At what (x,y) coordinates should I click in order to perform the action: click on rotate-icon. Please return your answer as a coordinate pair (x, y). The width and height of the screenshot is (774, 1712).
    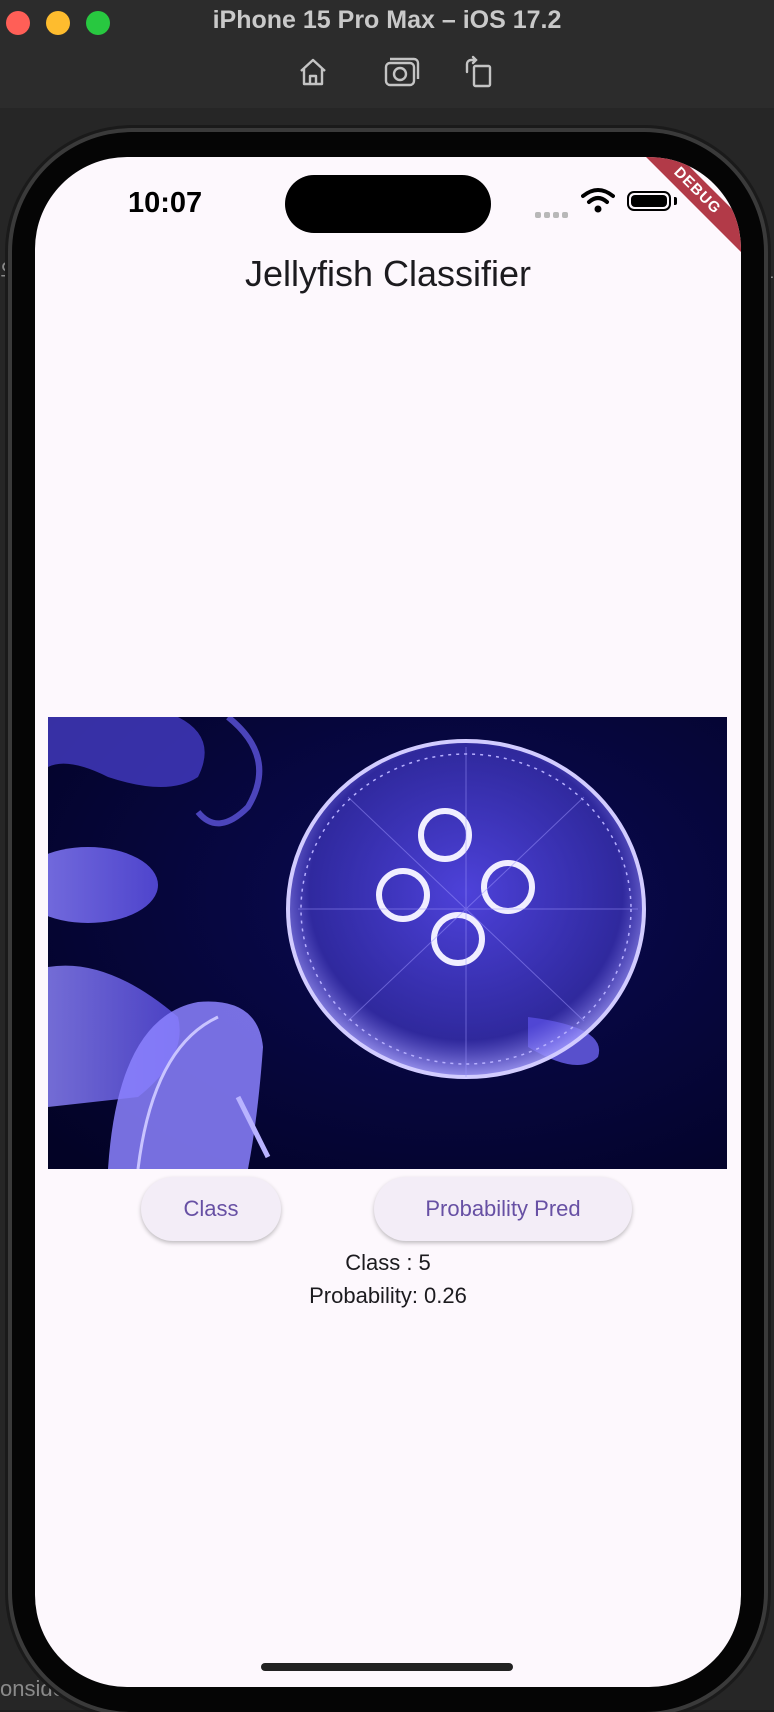
    Looking at the image, I should click on (479, 72).